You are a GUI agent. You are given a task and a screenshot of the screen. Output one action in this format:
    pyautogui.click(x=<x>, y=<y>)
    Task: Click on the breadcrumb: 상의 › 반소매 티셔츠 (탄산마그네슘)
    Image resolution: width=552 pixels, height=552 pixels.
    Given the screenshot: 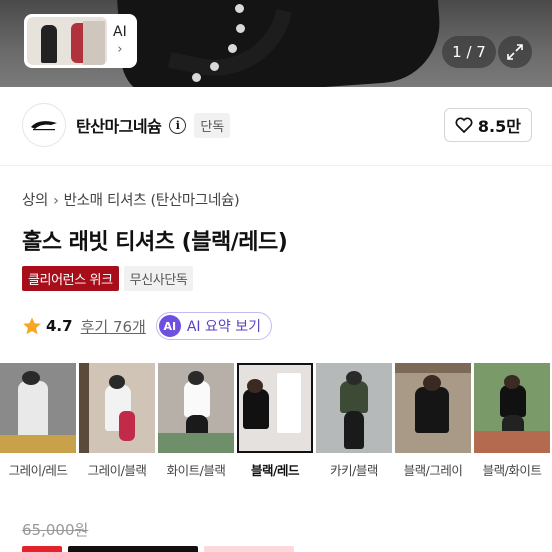 What is the action you would take?
    pyautogui.click(x=131, y=199)
    